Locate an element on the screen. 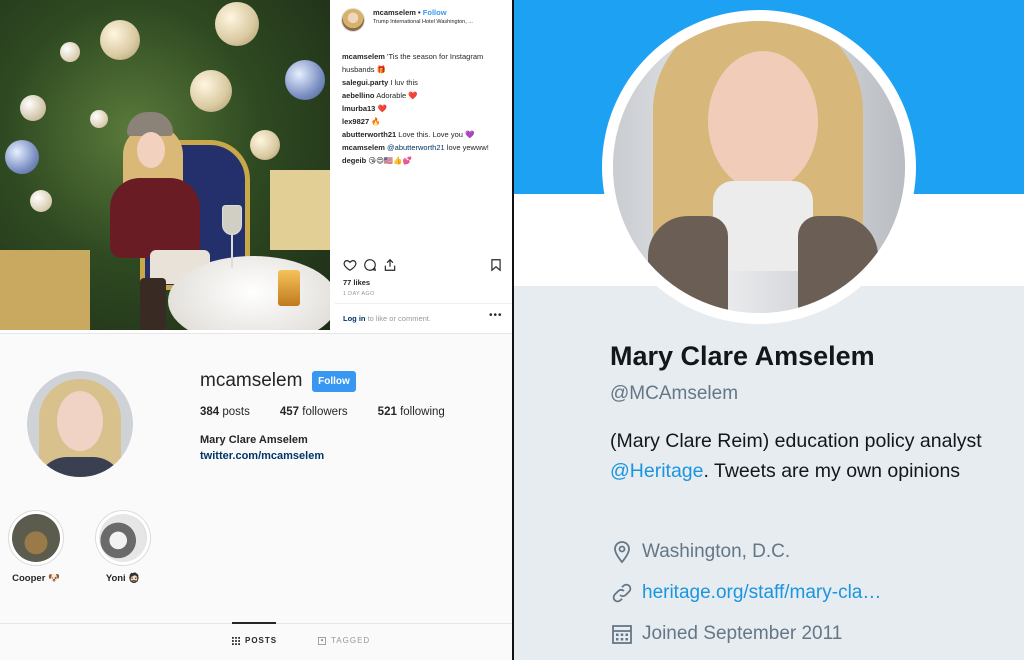 The height and width of the screenshot is (660, 1024). comment: mcamselem @abutterworth21 love yewww! is located at coordinates (424, 147).